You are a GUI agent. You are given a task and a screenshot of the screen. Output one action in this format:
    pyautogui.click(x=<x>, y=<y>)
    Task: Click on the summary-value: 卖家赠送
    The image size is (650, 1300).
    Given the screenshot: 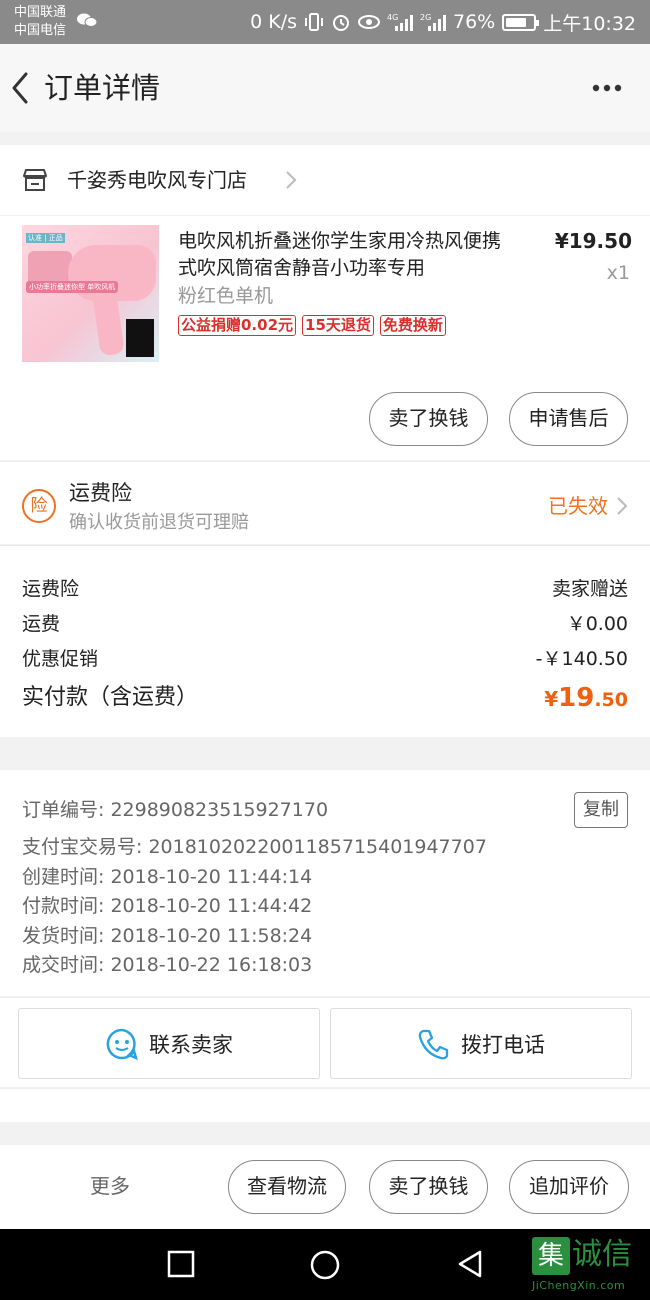 What is the action you would take?
    pyautogui.click(x=589, y=589)
    